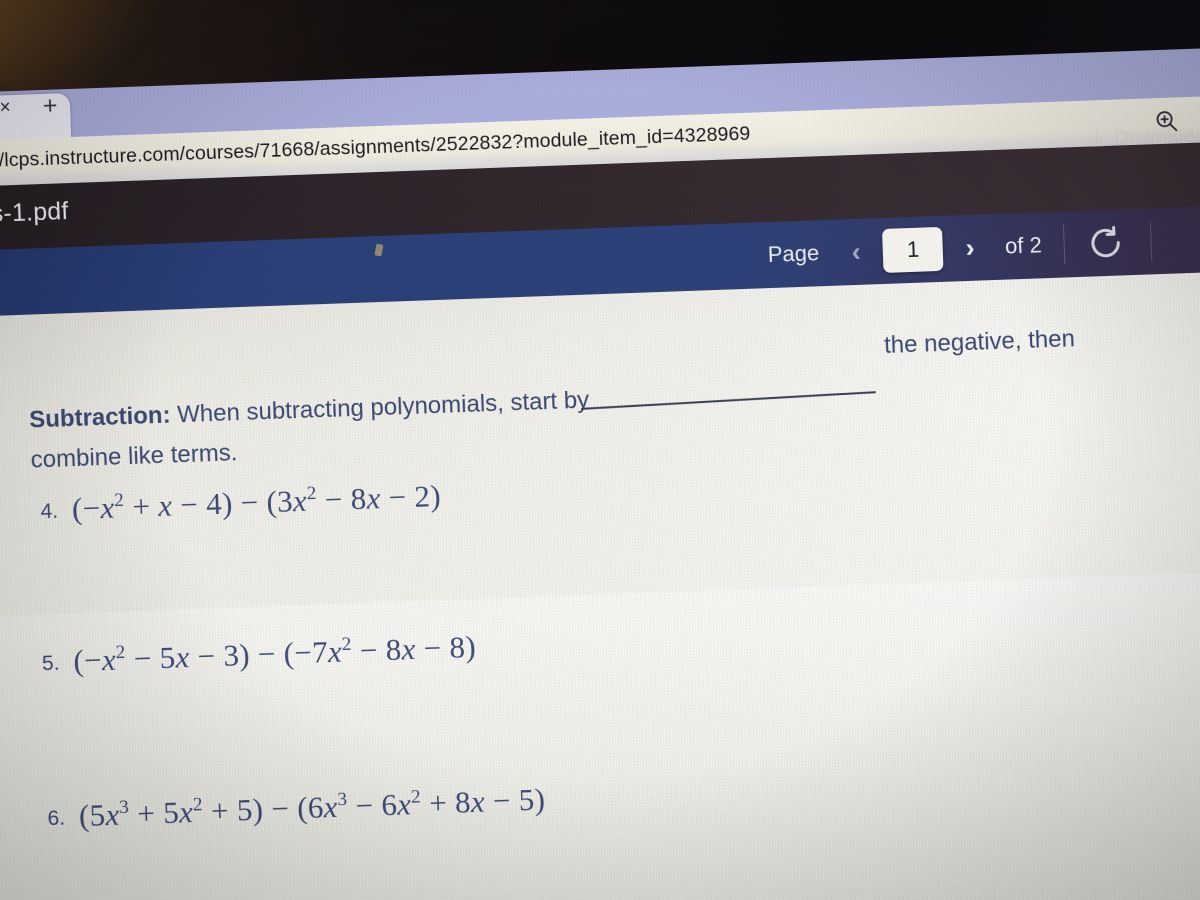  Describe the element at coordinates (793, 254) in the screenshot. I see `page-label: Page` at that location.